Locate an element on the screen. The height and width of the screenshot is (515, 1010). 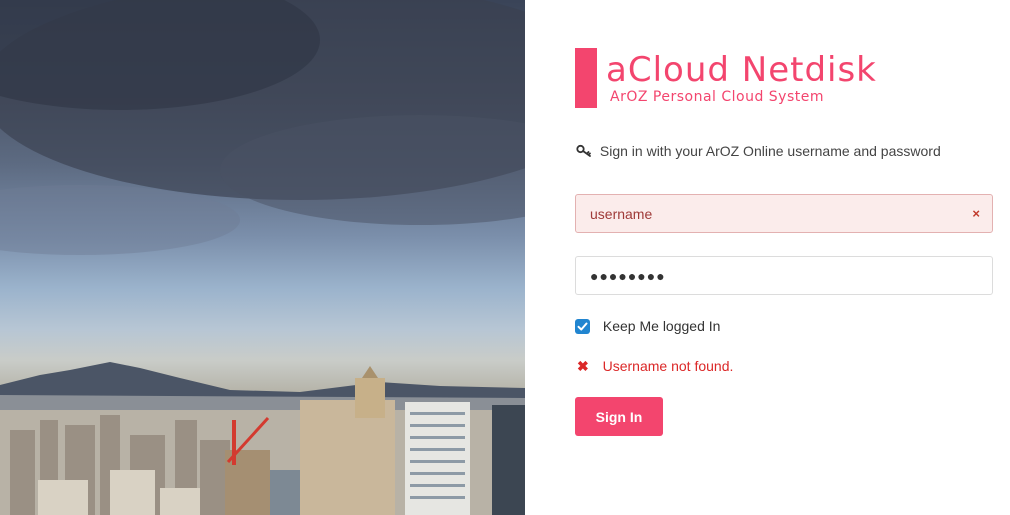
app-title: aCloud Netdisk is located at coordinates (741, 70).